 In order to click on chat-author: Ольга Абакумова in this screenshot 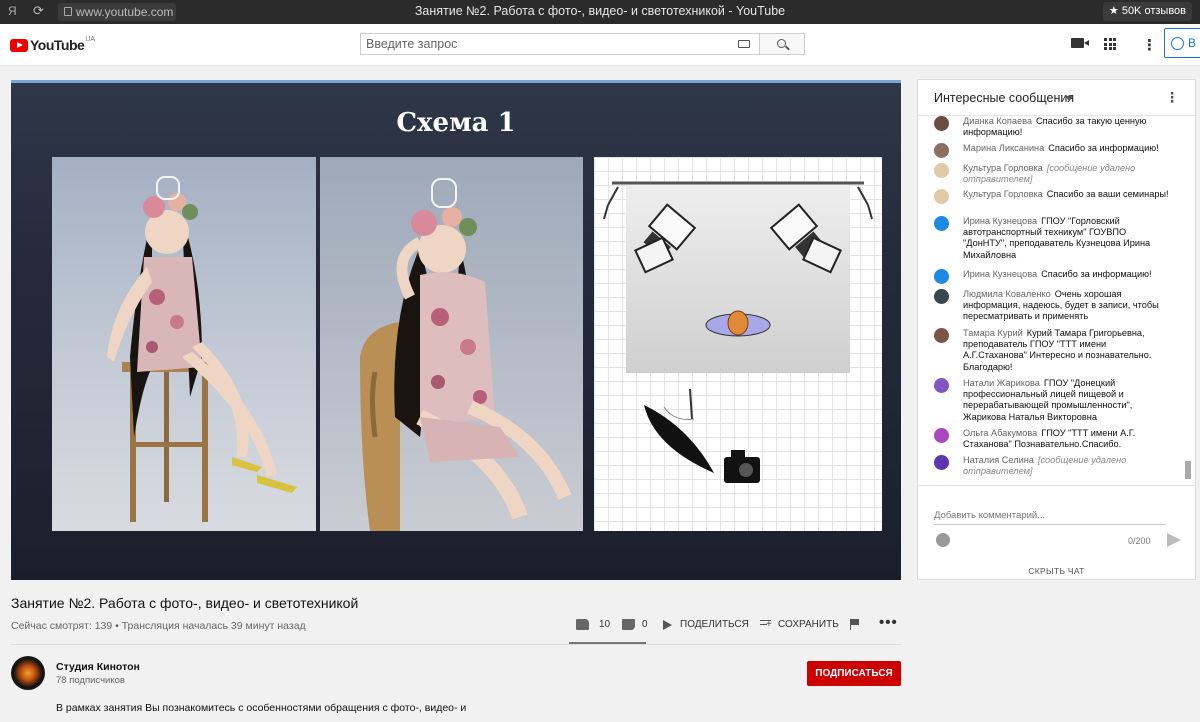, I will do `click(1000, 433)`.